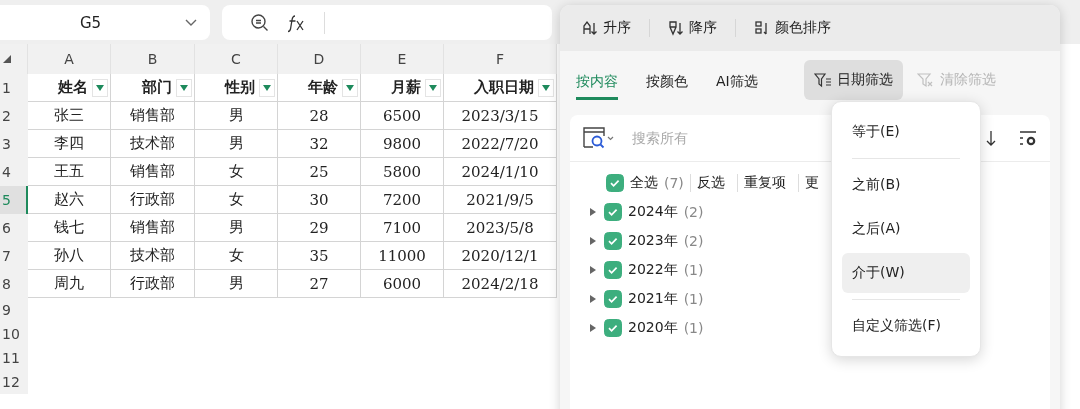 This screenshot has width=1080, height=409. I want to click on tree-item-label: 2022年, so click(653, 270).